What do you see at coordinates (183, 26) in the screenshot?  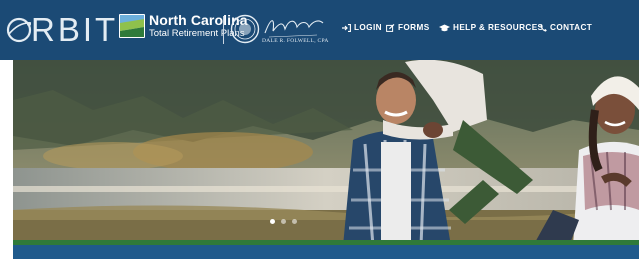 I see `nc-total-retirement-logo: North Carolina Total Retirement Plans` at bounding box center [183, 26].